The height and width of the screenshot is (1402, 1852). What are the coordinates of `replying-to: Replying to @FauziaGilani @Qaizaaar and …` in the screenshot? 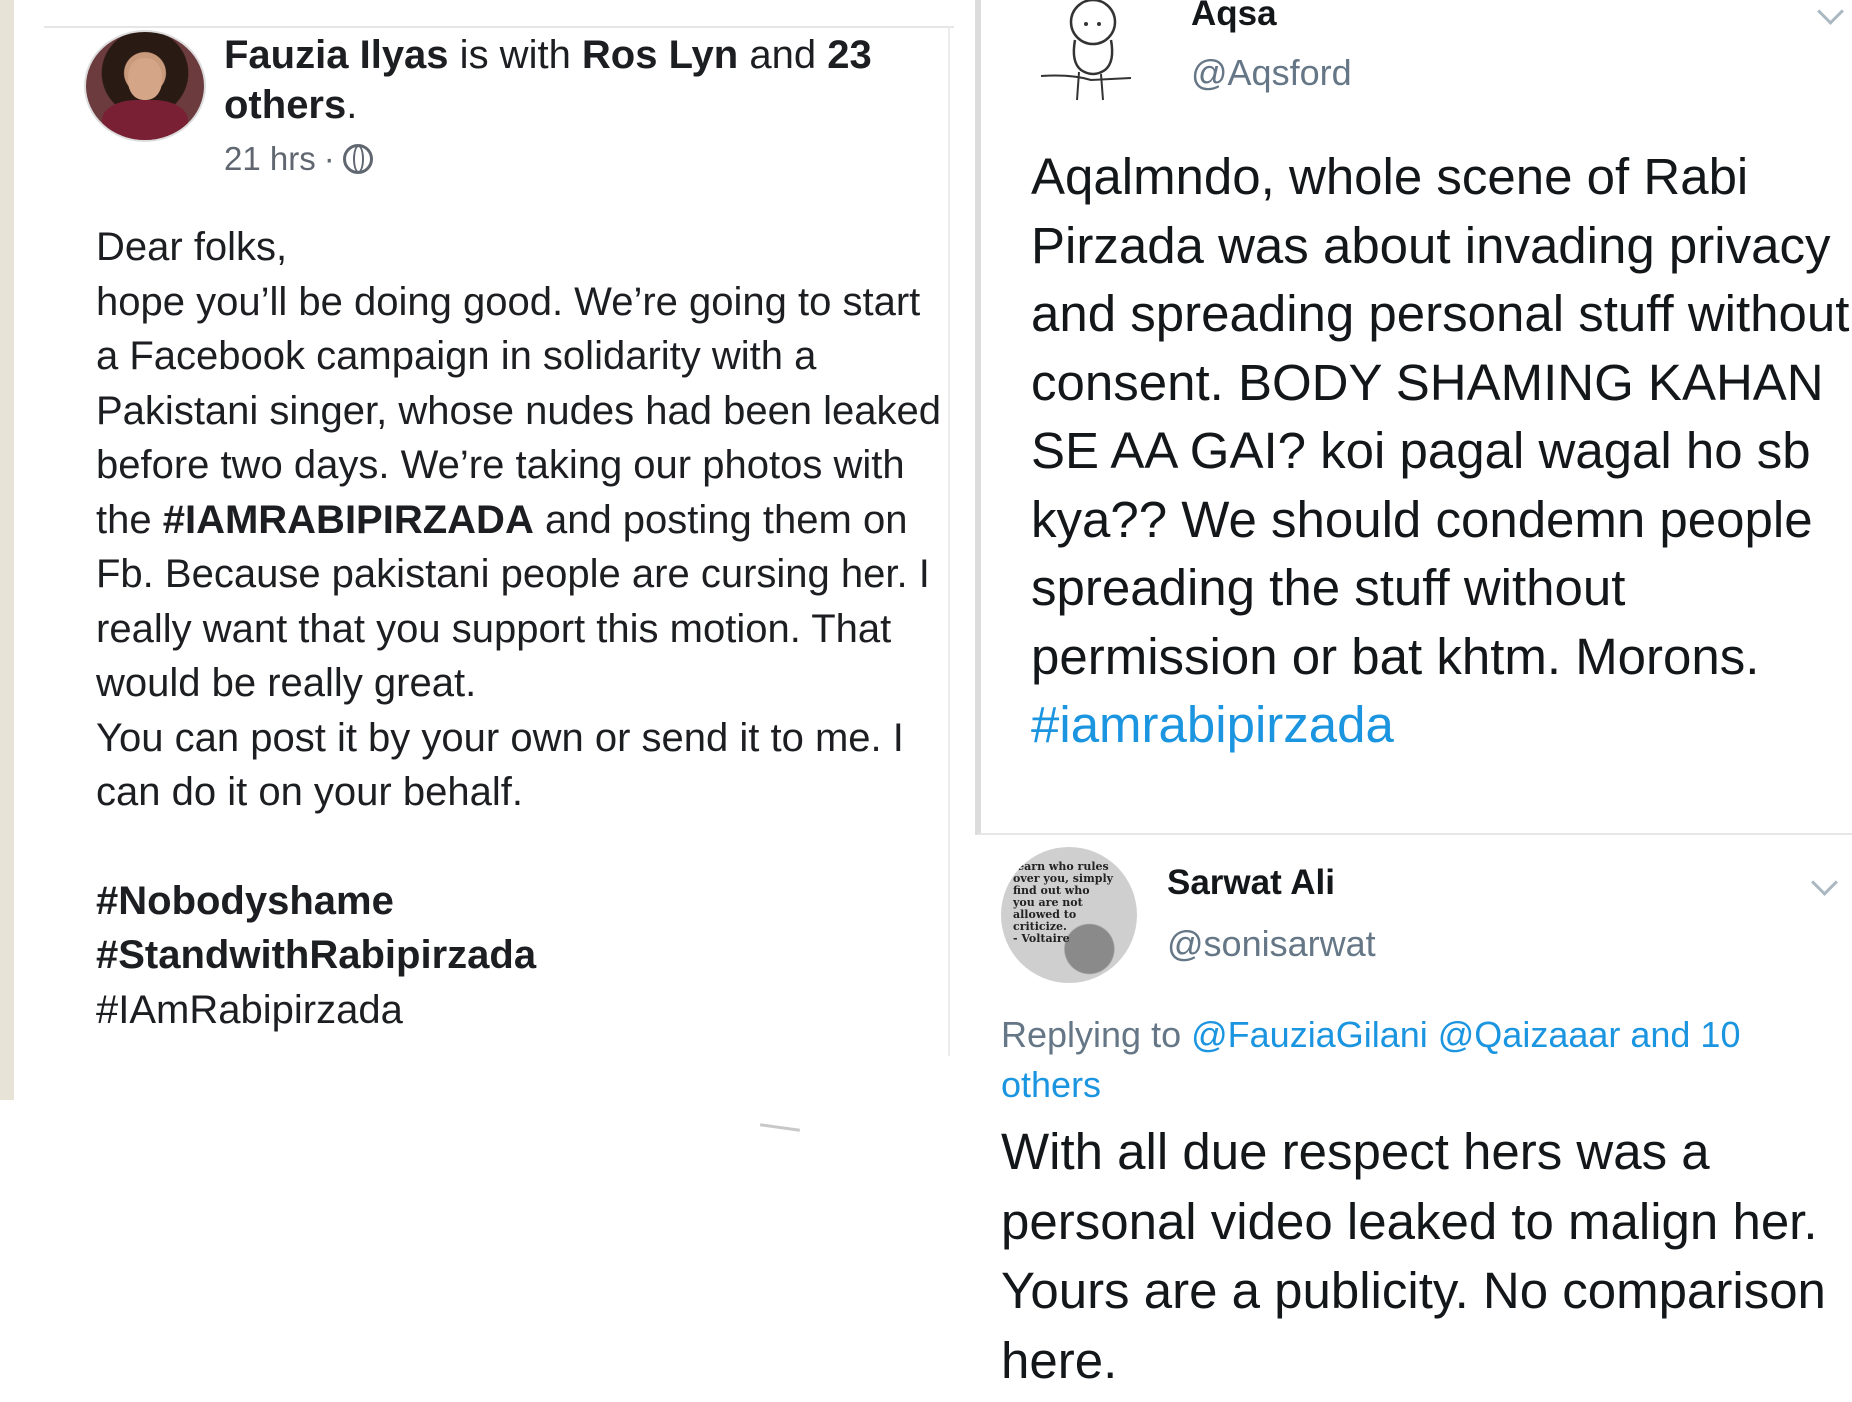 It's located at (1371, 1059).